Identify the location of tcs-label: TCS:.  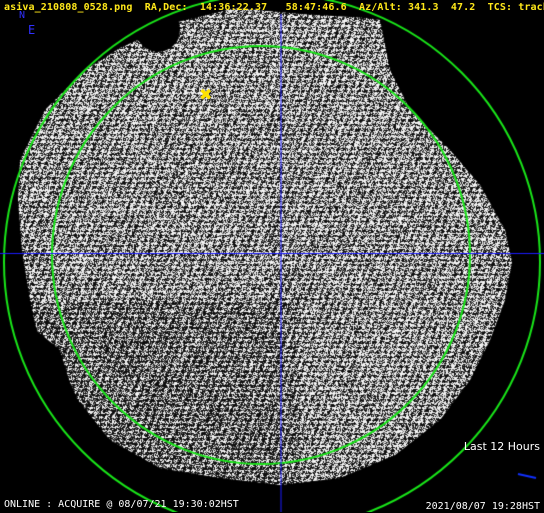
(500, 7).